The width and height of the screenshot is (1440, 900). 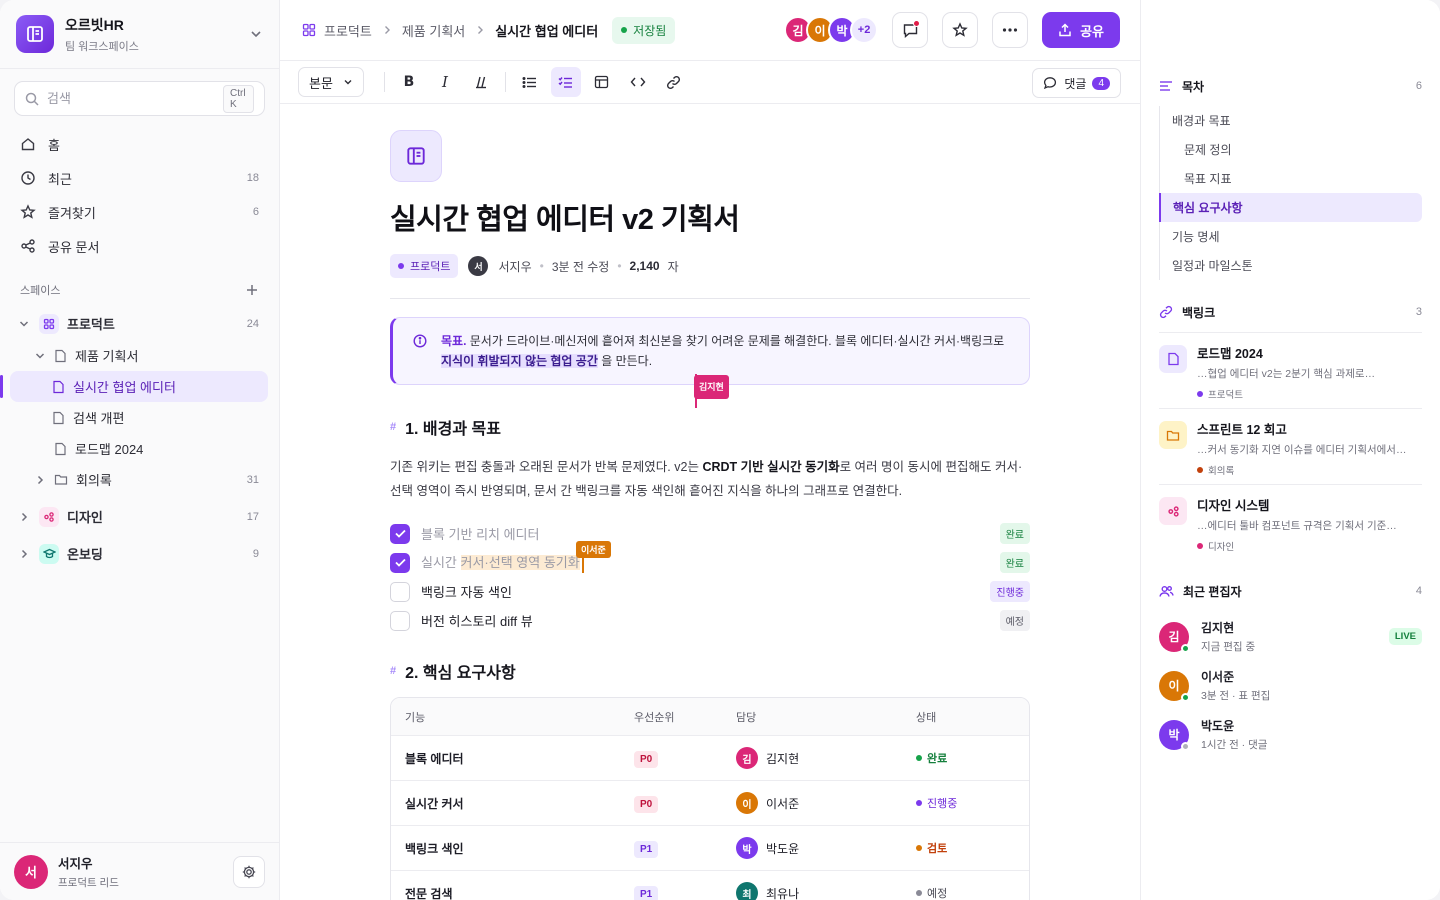 I want to click on italic-button: I, so click(x=445, y=82).